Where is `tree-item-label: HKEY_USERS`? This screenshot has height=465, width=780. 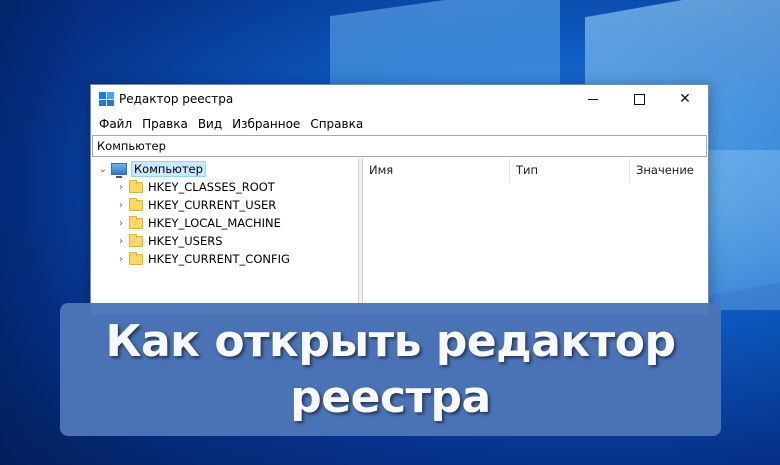 tree-item-label: HKEY_USERS is located at coordinates (185, 241).